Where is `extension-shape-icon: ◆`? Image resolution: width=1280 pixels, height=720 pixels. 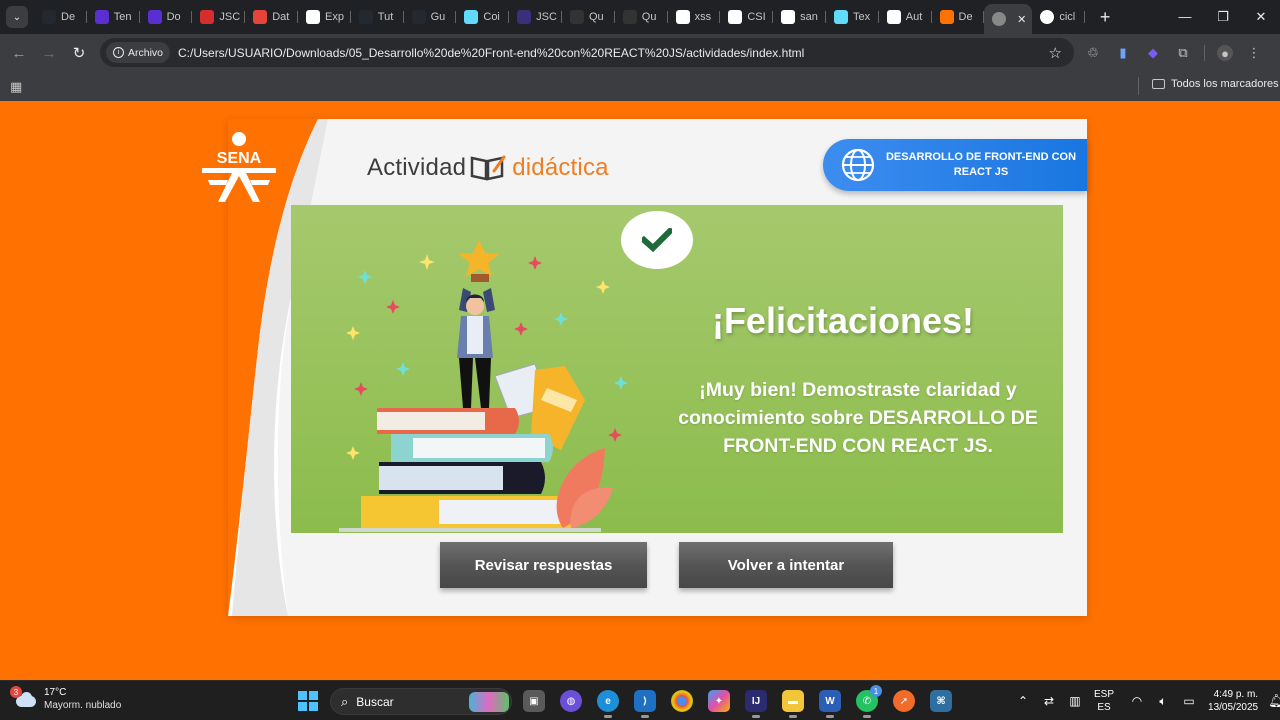 extension-shape-icon: ◆ is located at coordinates (1153, 53).